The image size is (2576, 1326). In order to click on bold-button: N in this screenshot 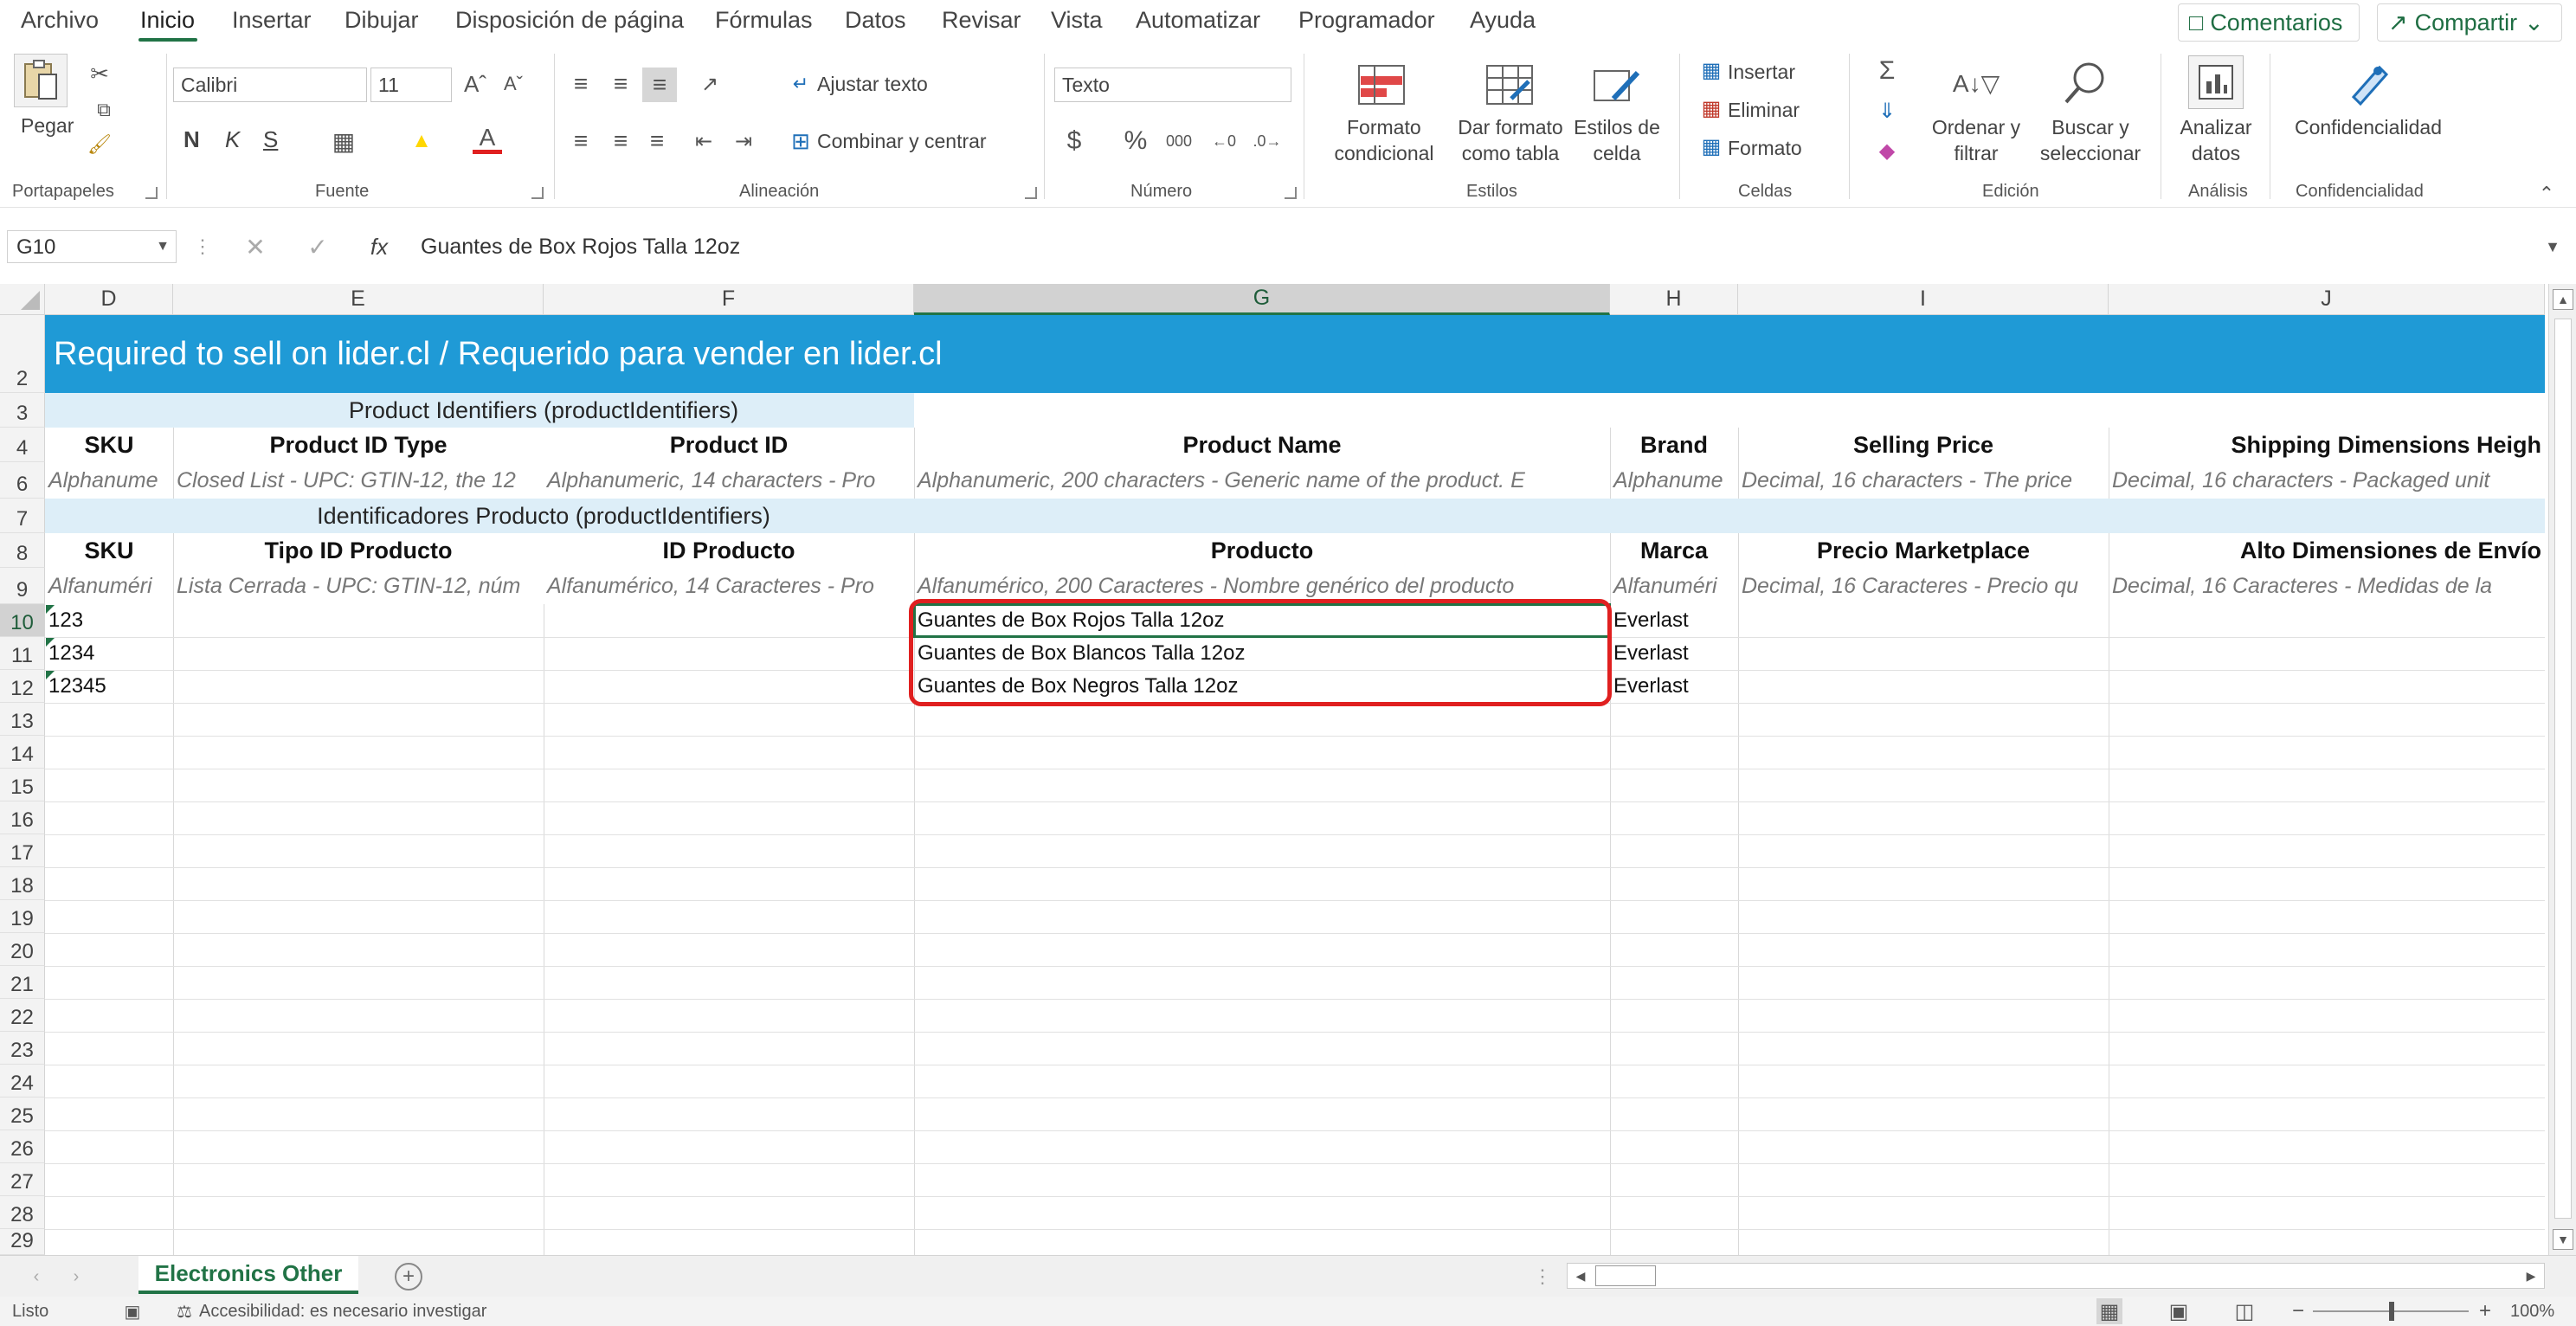, I will do `click(192, 139)`.